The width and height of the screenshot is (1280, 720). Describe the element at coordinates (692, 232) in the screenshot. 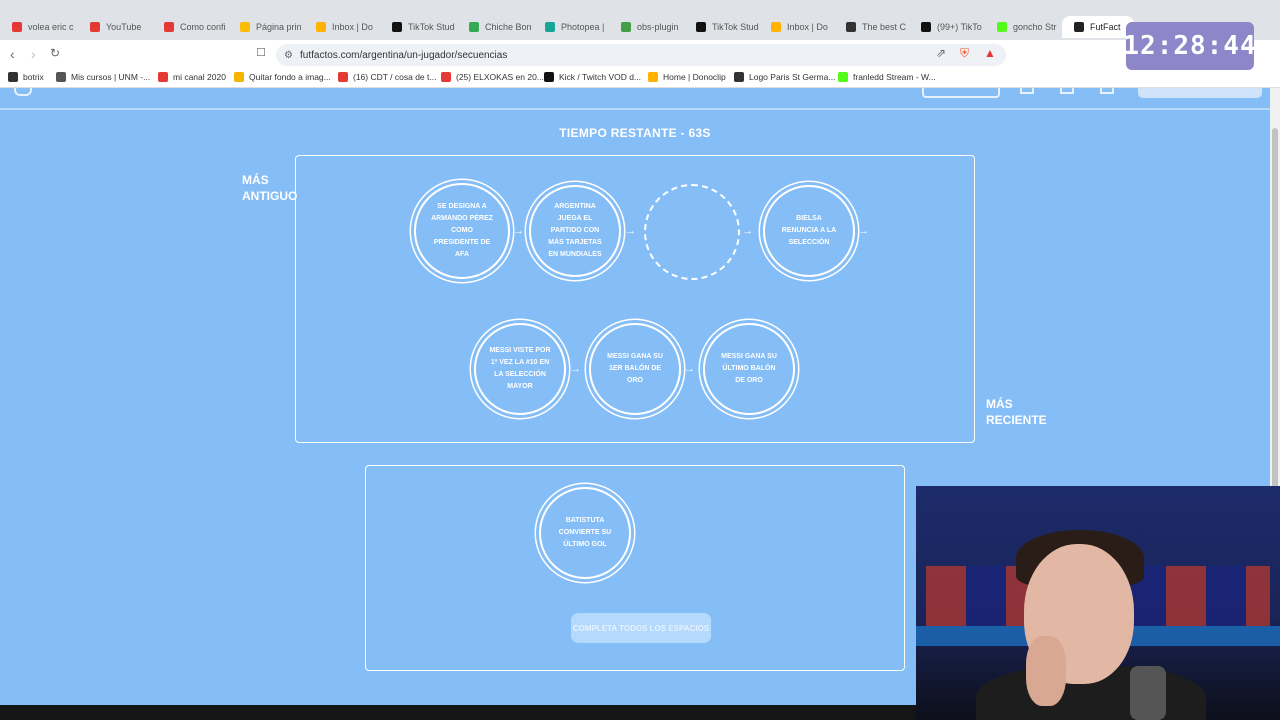

I see `empty-slot` at that location.